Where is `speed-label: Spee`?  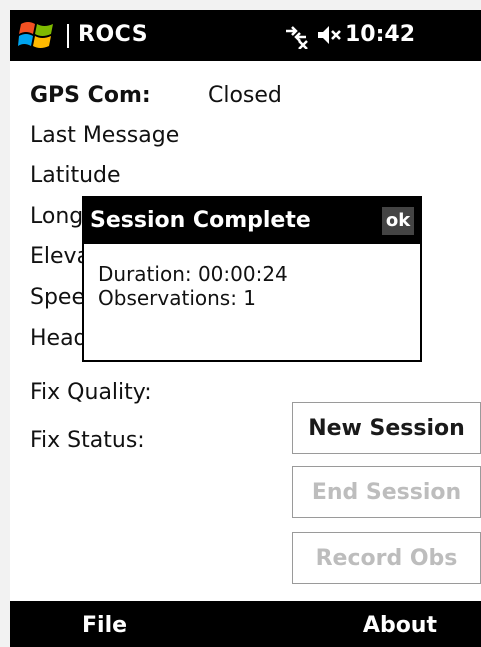 speed-label: Spee is located at coordinates (57, 297).